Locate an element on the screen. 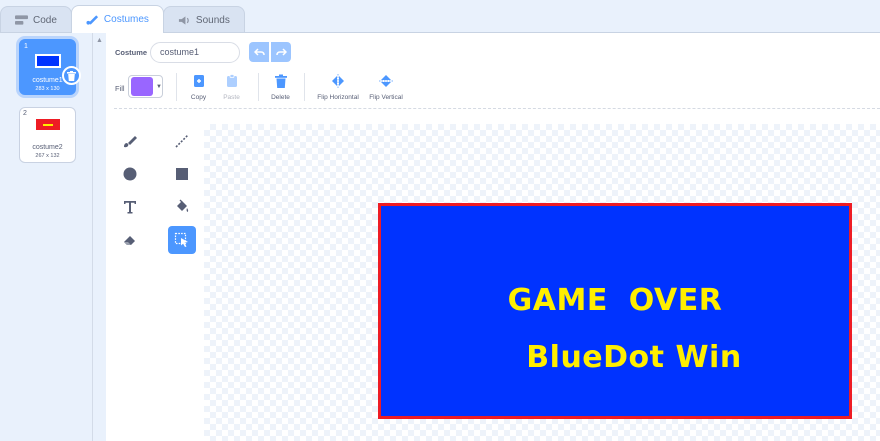 The image size is (880, 441). paste-icon is located at coordinates (231, 80).